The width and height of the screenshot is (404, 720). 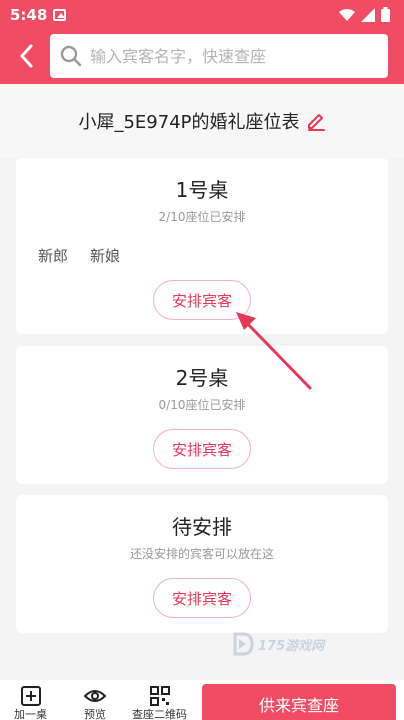 I want to click on wifi-icon, so click(x=347, y=14).